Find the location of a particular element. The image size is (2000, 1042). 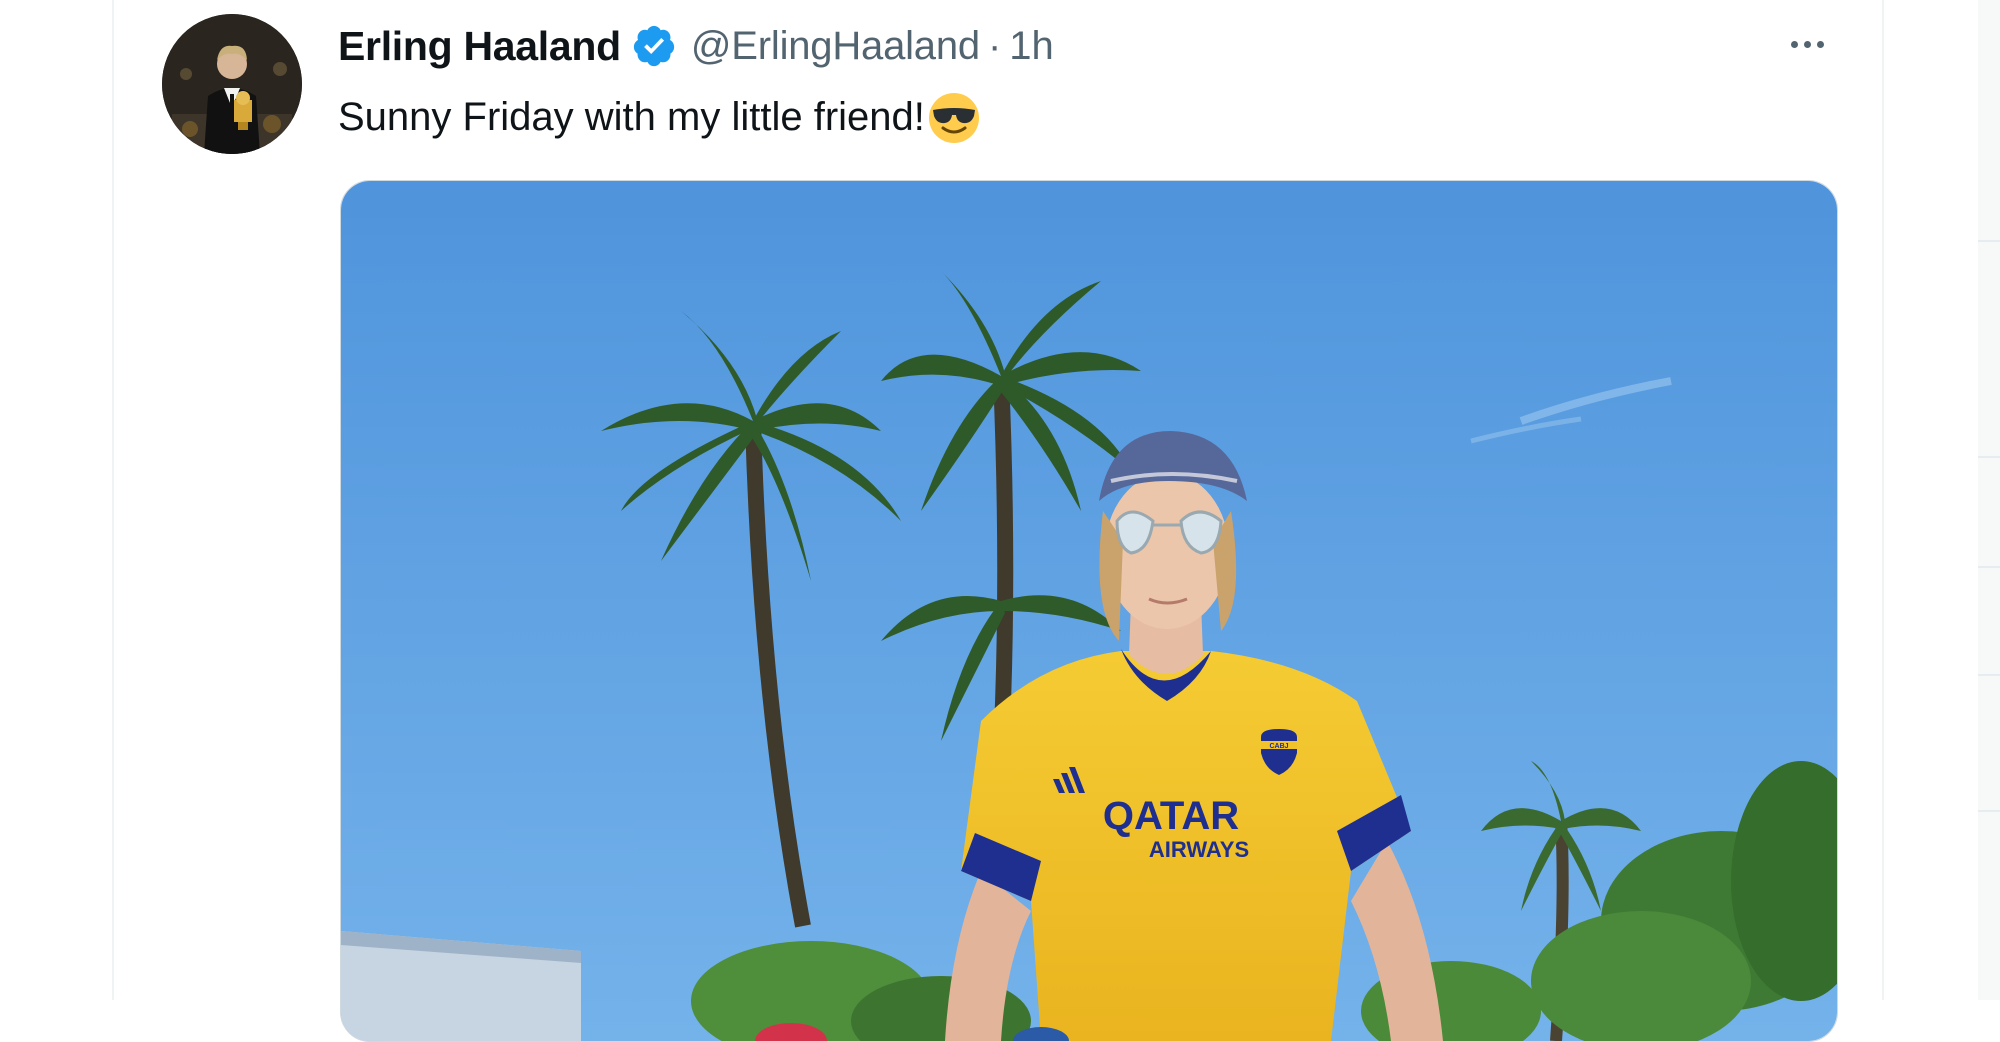

jersey-sponsor-text: QATAR is located at coordinates (1171, 816).